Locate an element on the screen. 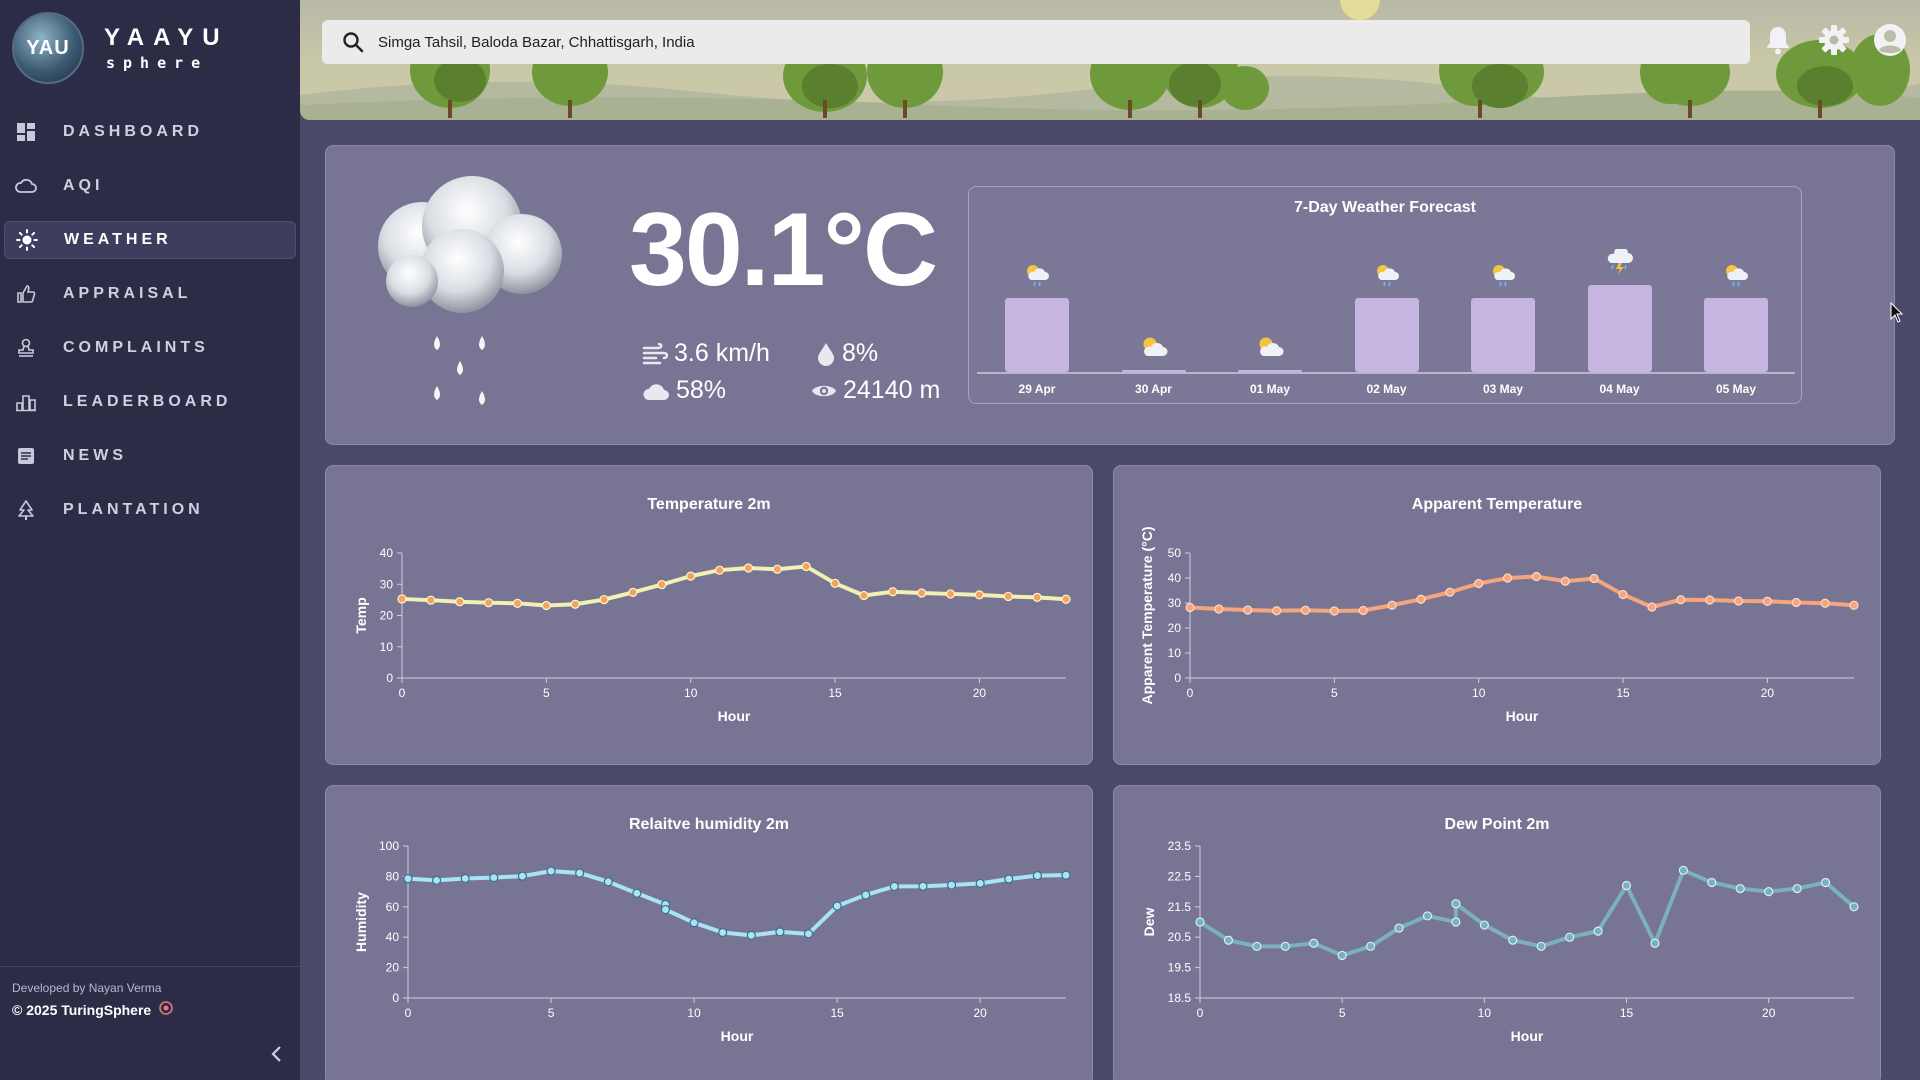 The height and width of the screenshot is (1080, 1920). sidebar-item-leaderboard: LEADERBOARD is located at coordinates (150, 402).